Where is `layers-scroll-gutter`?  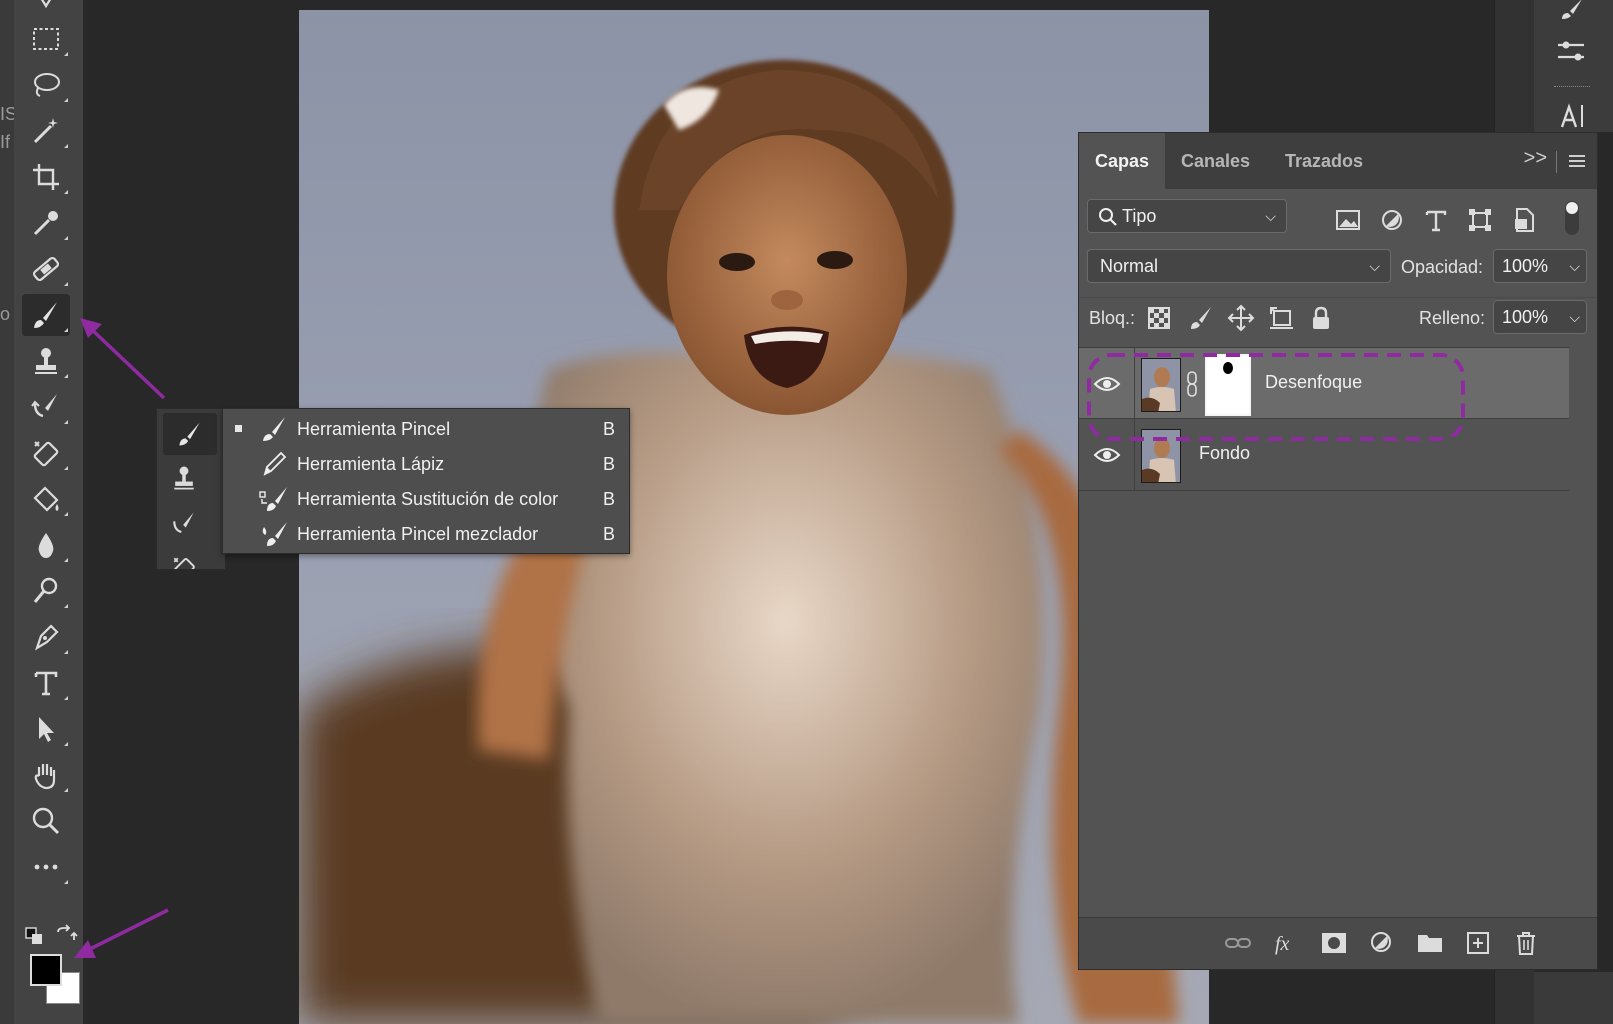 layers-scroll-gutter is located at coordinates (1583, 637).